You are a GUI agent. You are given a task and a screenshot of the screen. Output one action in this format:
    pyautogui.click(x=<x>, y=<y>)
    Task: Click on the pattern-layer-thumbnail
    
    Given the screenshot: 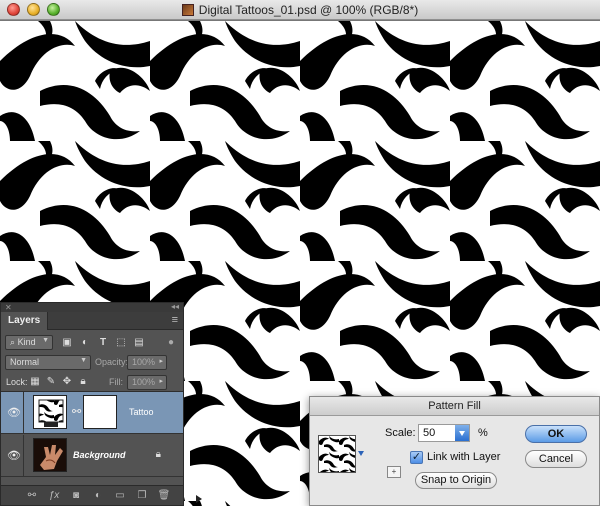 What is the action you would take?
    pyautogui.click(x=50, y=412)
    